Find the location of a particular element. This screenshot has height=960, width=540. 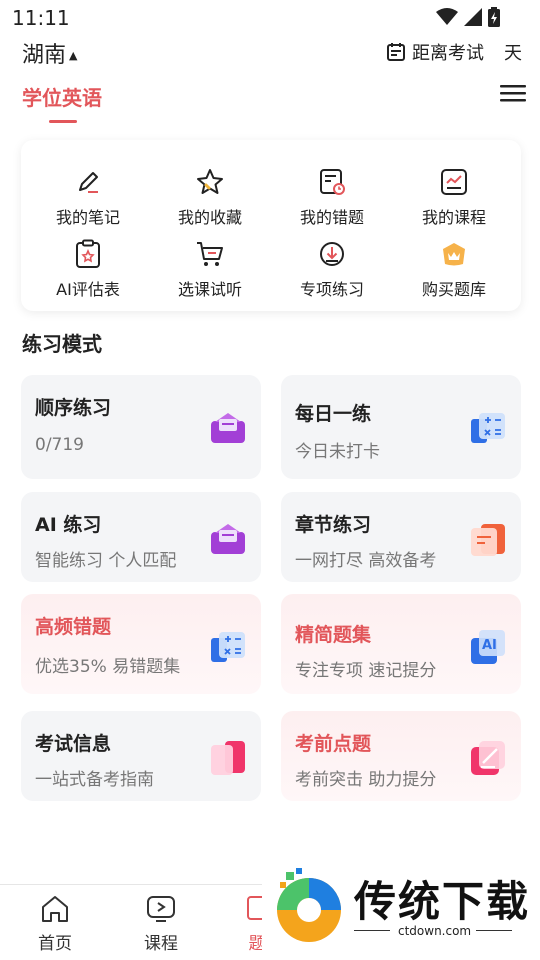

cellular-signal-icon is located at coordinates (473, 17).